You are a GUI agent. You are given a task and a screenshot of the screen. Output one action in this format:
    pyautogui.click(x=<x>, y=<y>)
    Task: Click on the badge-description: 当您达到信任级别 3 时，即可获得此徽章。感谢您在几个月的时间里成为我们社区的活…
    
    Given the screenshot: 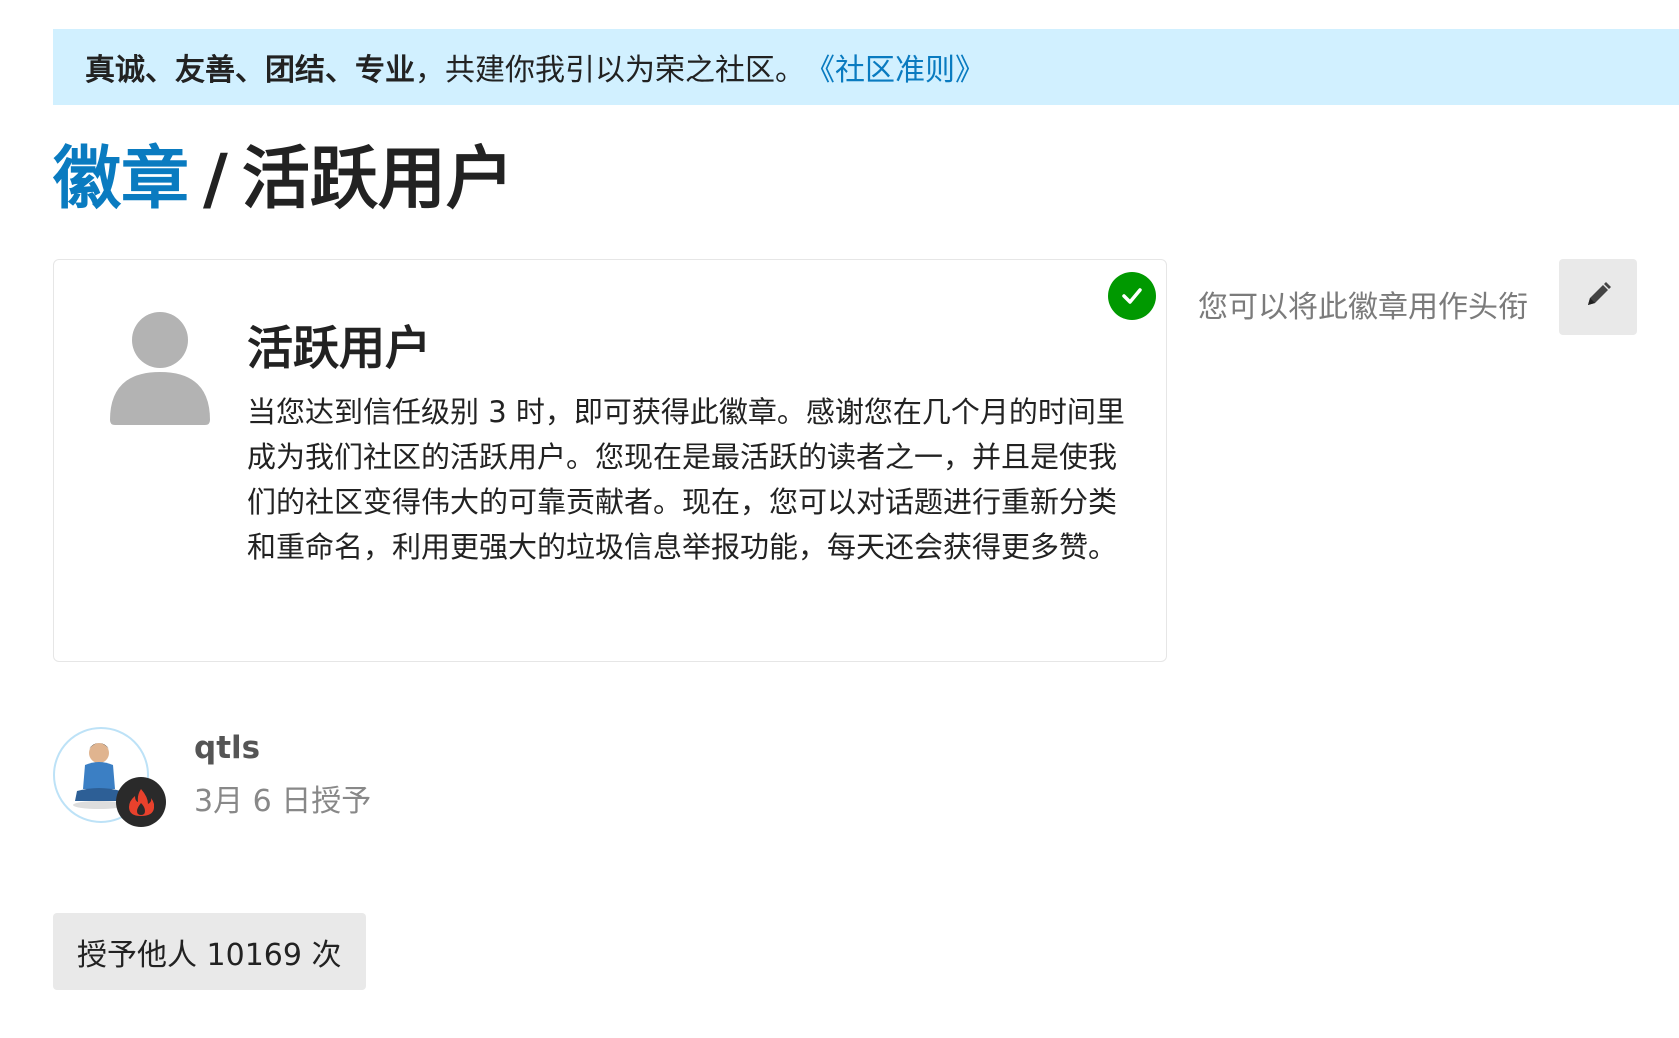 What is the action you would take?
    pyautogui.click(x=686, y=479)
    